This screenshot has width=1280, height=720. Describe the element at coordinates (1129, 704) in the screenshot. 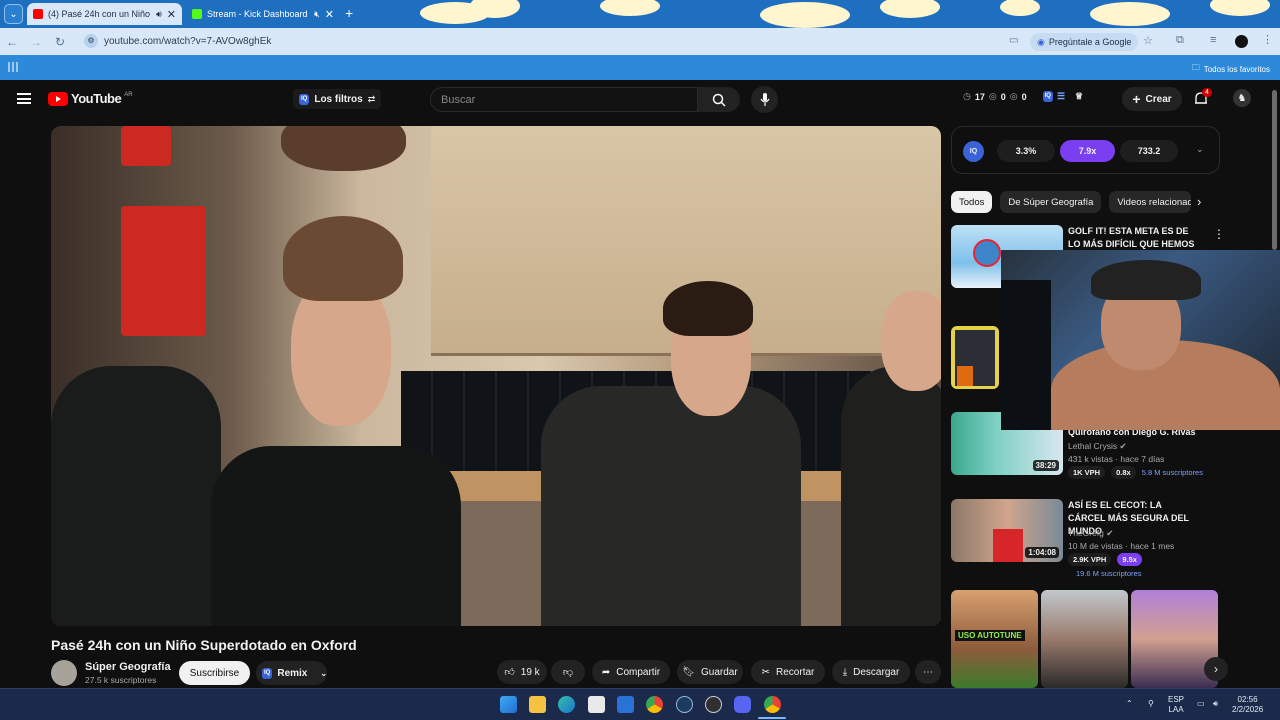

I see `tray-chevron-icon: ⌃` at that location.